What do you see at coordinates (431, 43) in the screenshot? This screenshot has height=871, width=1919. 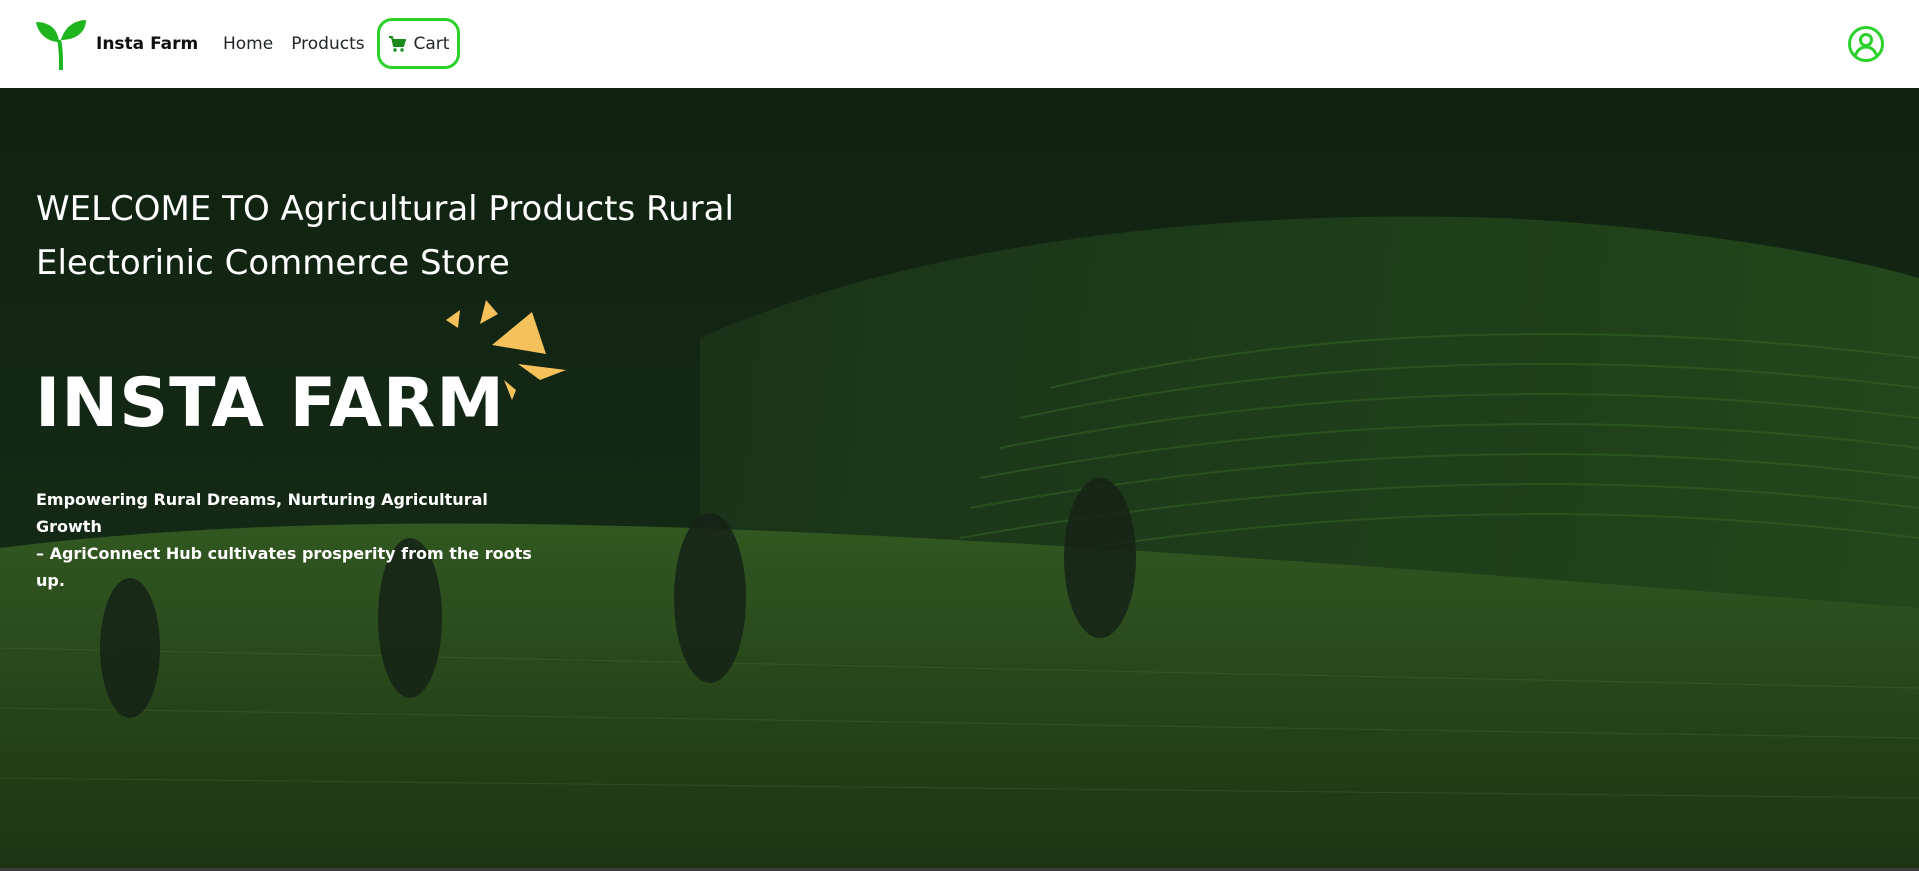 I see `cart-label: Cart` at bounding box center [431, 43].